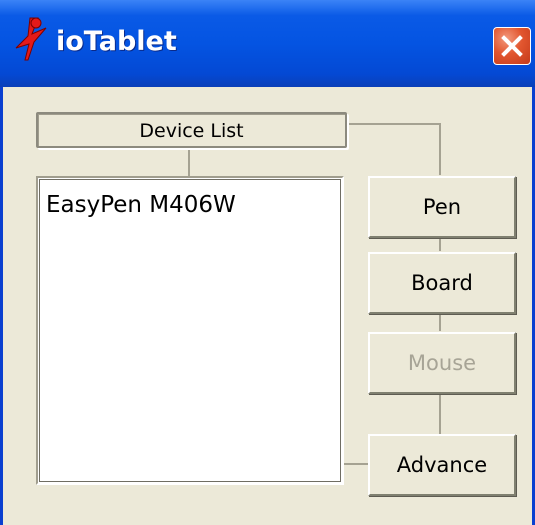 The image size is (535, 525). I want to click on window-title: ioTablet, so click(116, 41).